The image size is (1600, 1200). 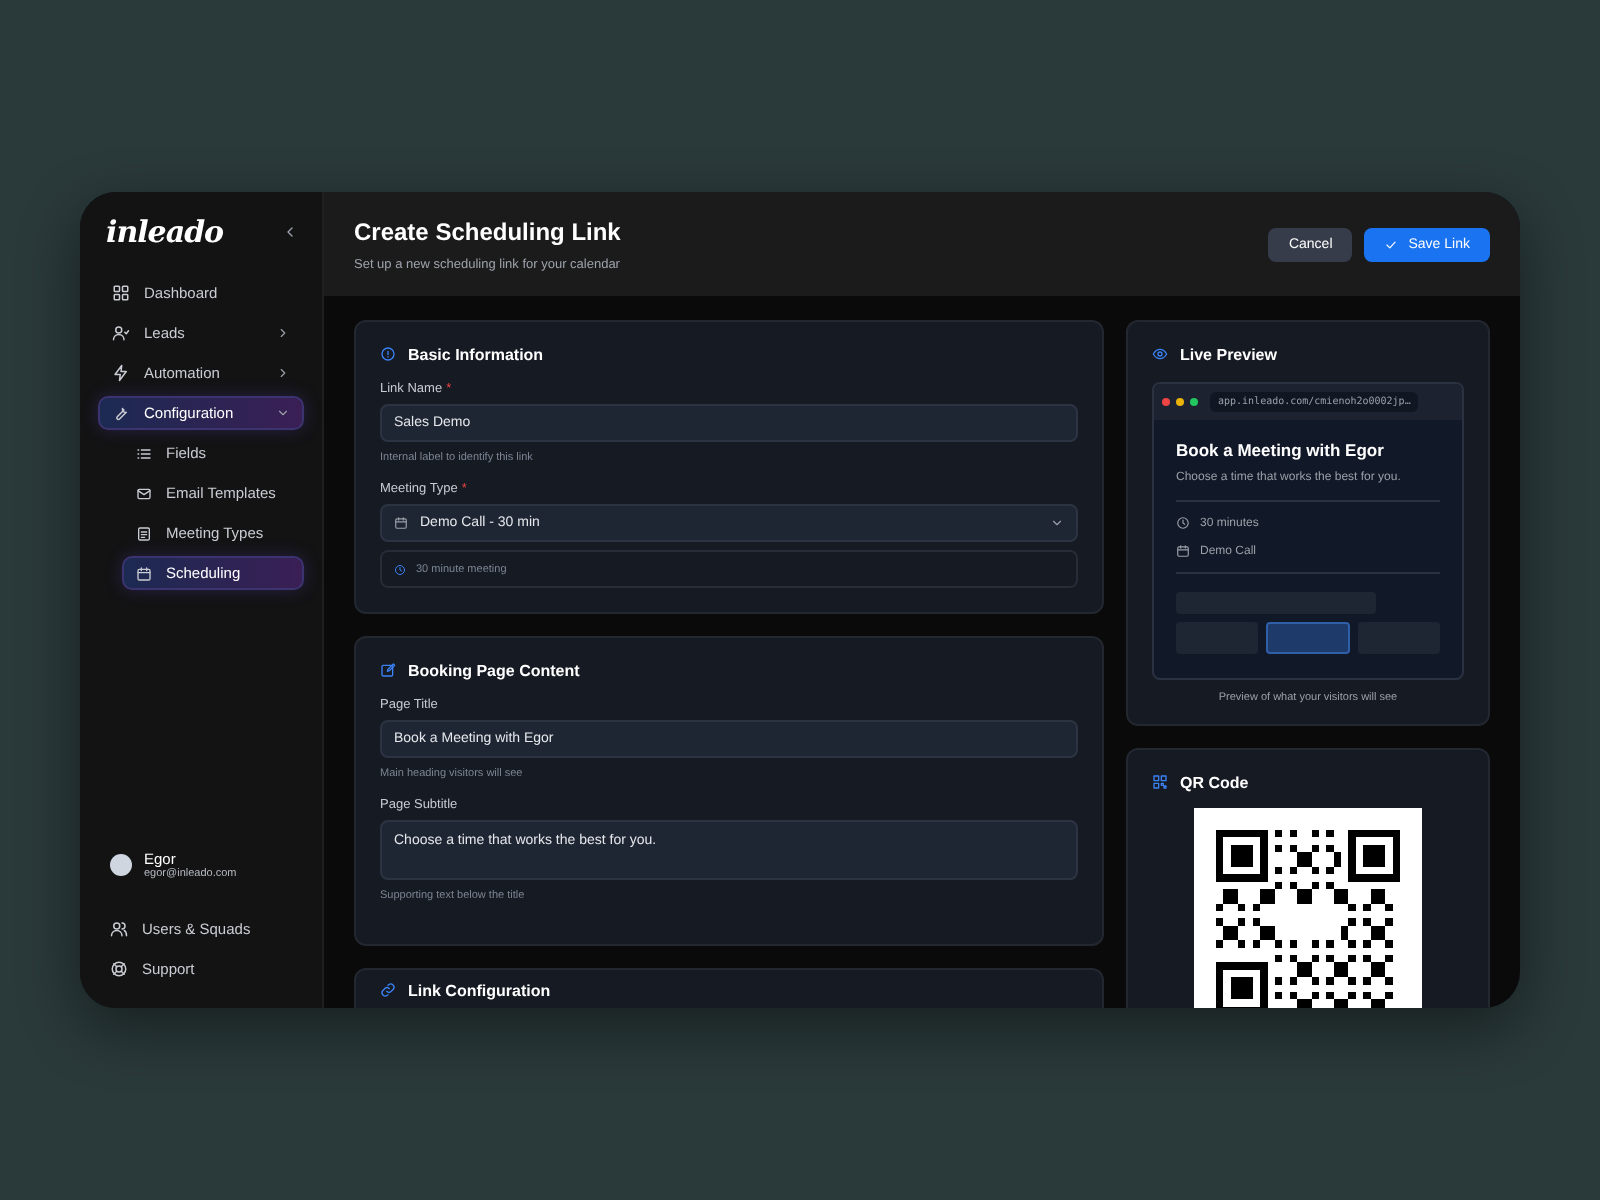 What do you see at coordinates (1281, 450) in the screenshot?
I see `preview-title: Book a Meeting with Egor` at bounding box center [1281, 450].